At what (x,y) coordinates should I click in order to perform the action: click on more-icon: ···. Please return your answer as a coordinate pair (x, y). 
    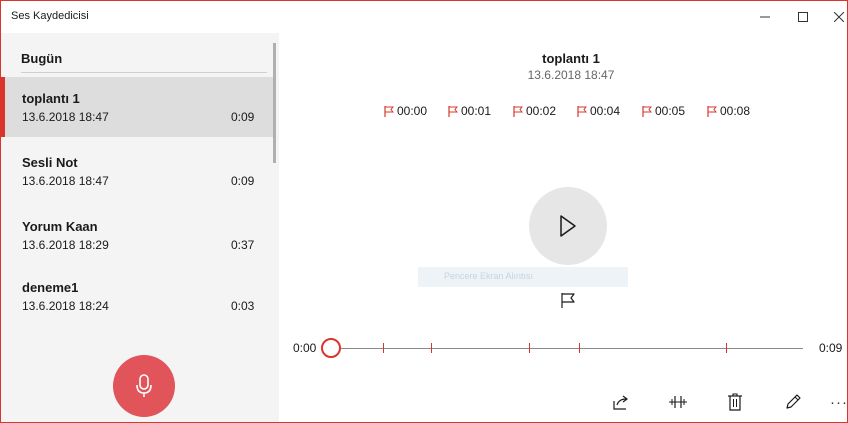
    Looking at the image, I should click on (839, 402).